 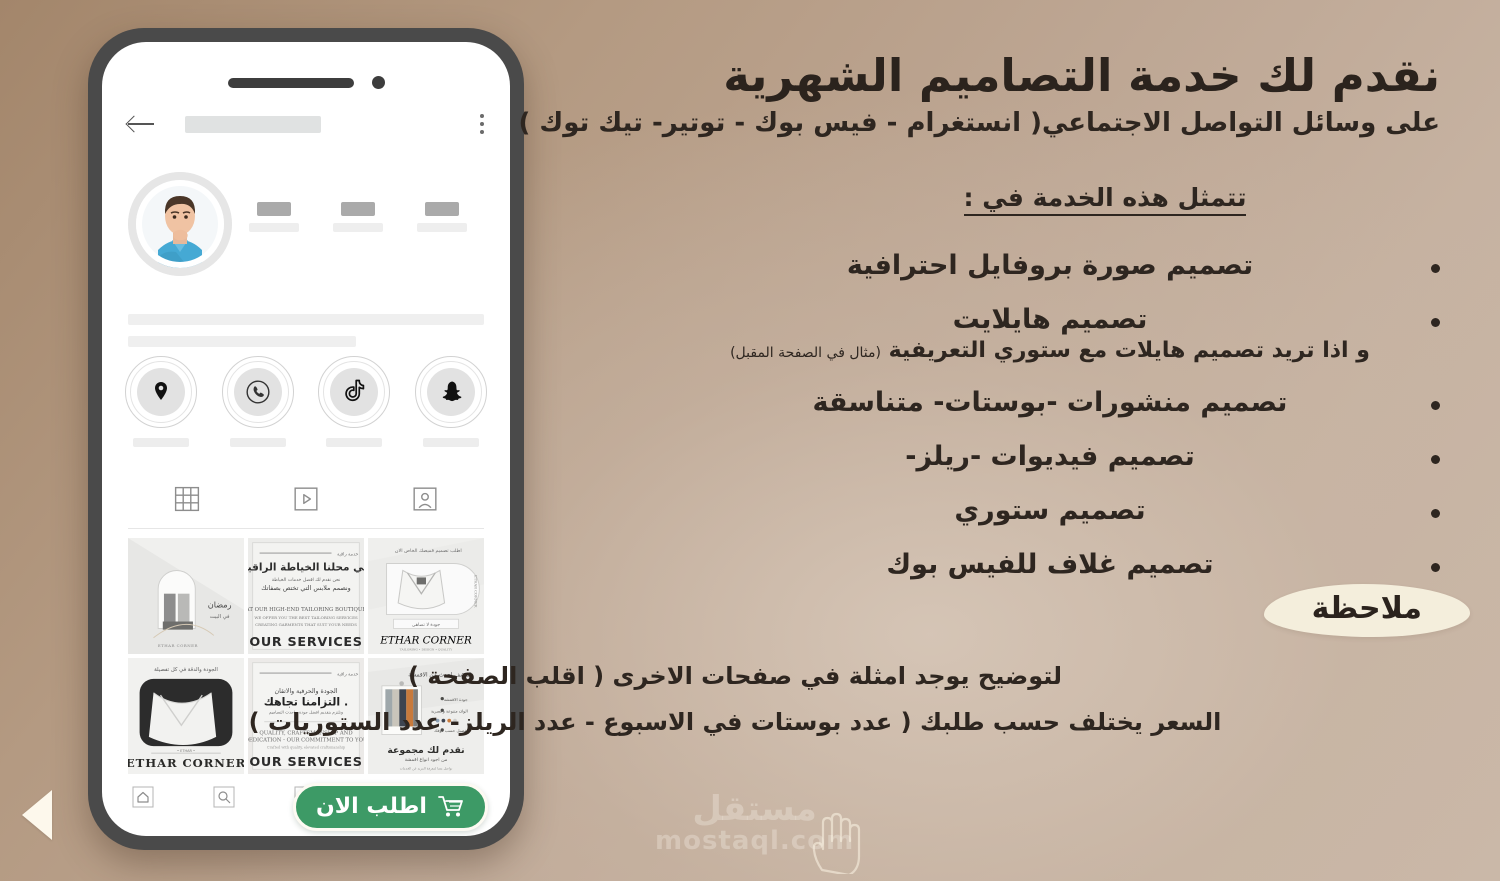 I want to click on back-arrow-icon, so click(x=141, y=124).